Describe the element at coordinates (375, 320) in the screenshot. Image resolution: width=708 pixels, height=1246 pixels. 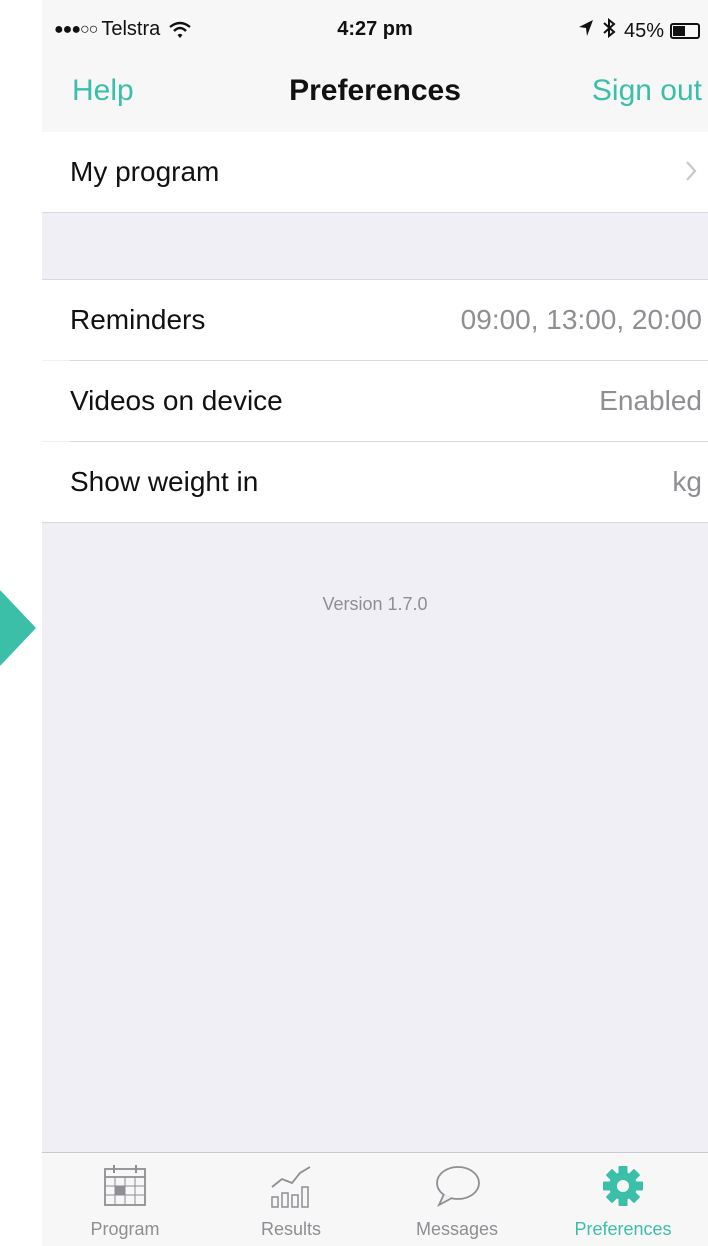
I see `row-reminders: Reminders 09:00, 13:00, 20:00` at that location.